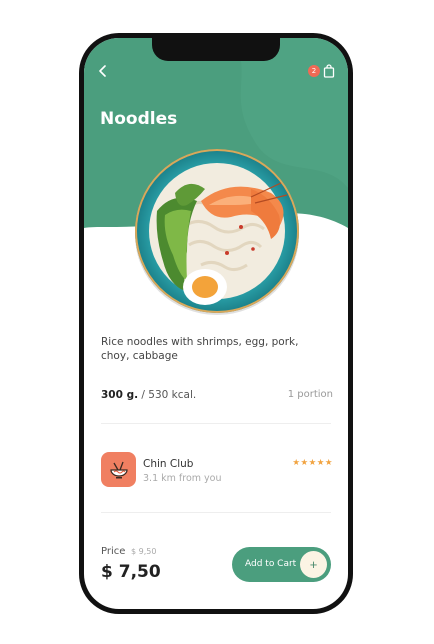  I want to click on product-calories: / 530 kcal., so click(169, 395).